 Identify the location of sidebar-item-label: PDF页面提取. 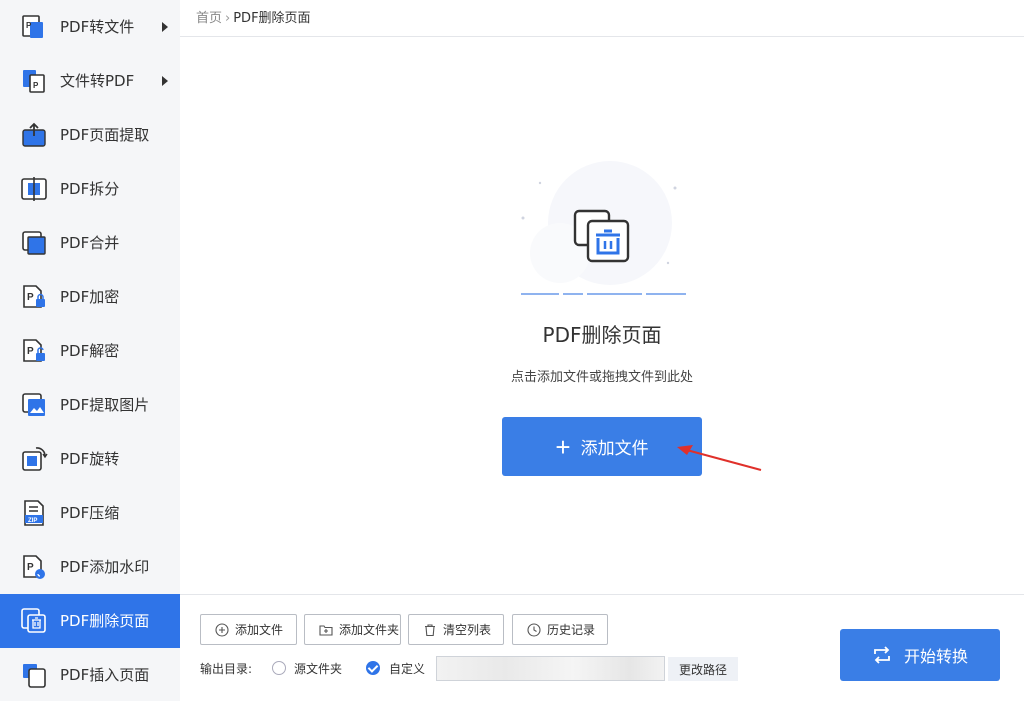
(105, 135).